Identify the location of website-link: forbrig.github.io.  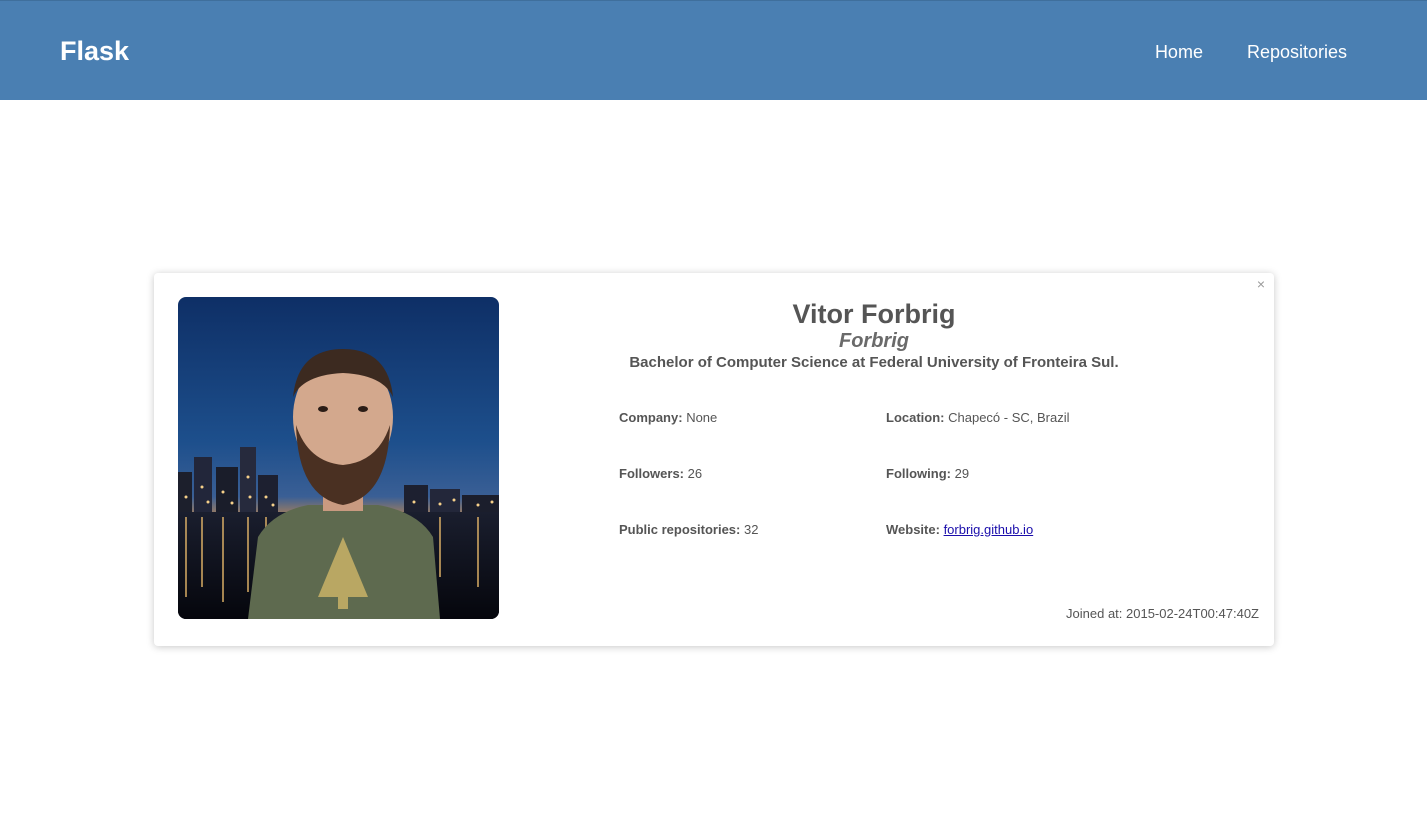
(989, 529).